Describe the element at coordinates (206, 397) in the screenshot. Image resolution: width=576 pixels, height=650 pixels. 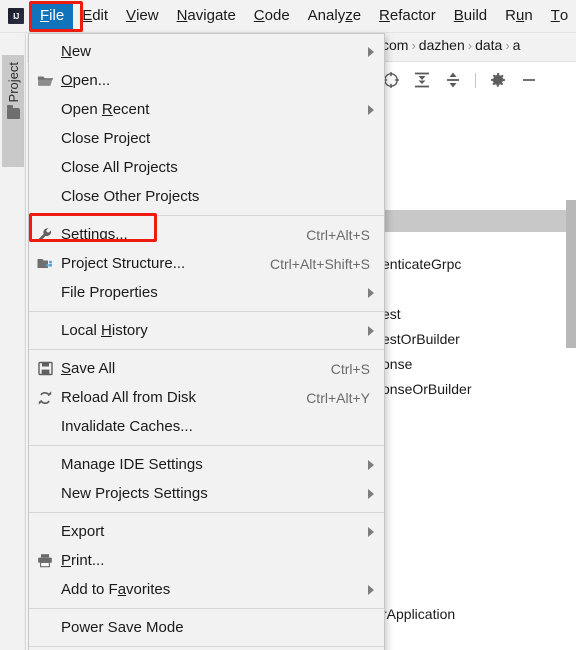
I see `menu-item-reload-all-from-disk: Reload All from Disk Ctrl+Alt+Y` at that location.